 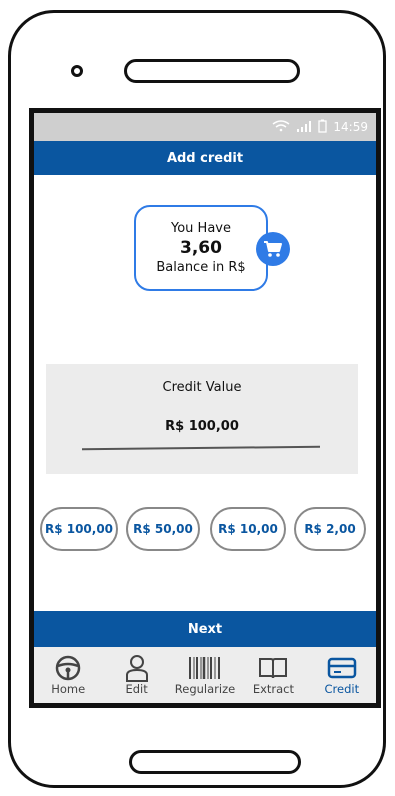 I want to click on camera-icon, so click(x=77, y=71).